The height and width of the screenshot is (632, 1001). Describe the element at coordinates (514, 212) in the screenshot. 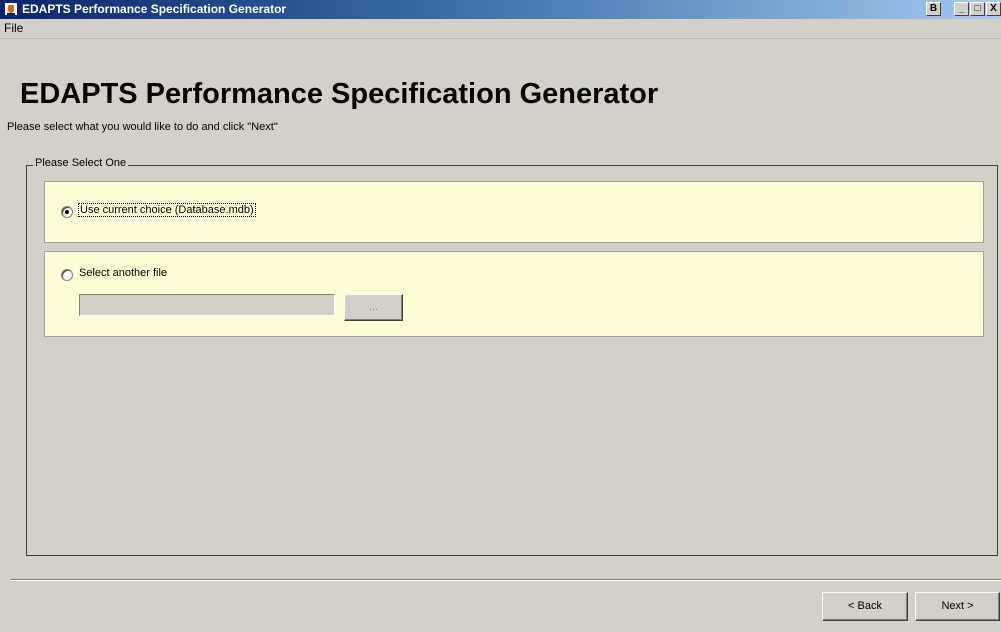

I see `option-current-panel: Use current choice (Database.mdb)` at that location.